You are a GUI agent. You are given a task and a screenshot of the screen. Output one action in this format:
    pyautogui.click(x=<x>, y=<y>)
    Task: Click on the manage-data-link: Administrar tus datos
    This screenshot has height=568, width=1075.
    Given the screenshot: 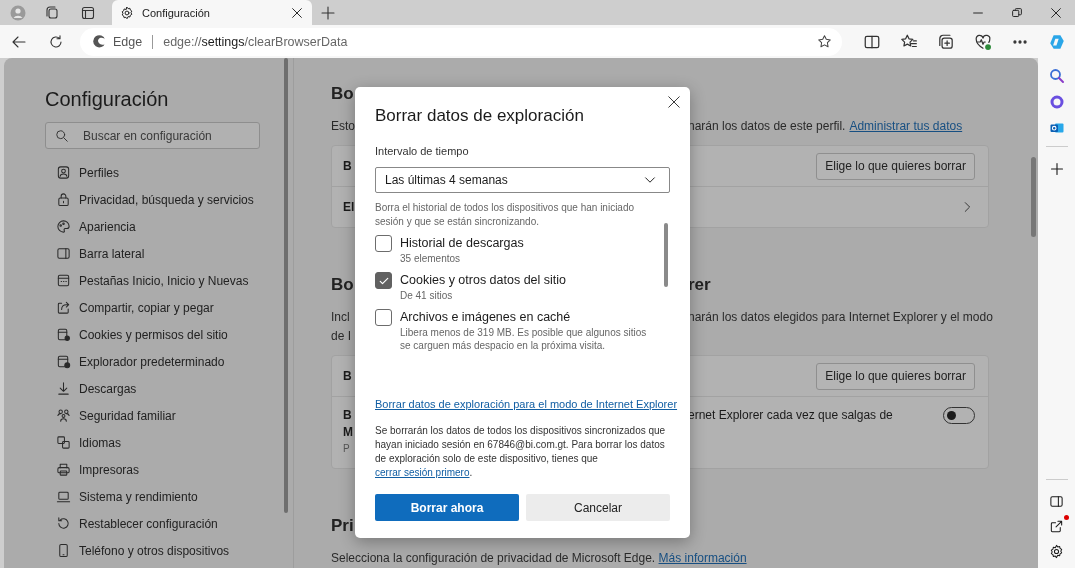 What is the action you would take?
    pyautogui.click(x=906, y=126)
    